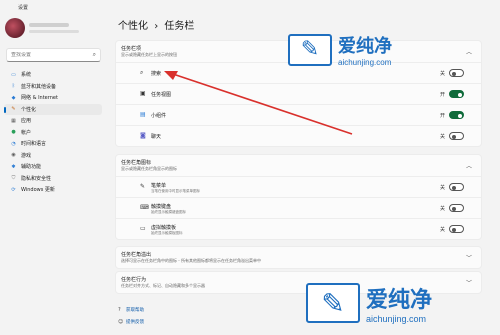 The width and height of the screenshot is (500, 335). Describe the element at coordinates (13, 166) in the screenshot. I see `accessibility-icon: ✱` at that location.